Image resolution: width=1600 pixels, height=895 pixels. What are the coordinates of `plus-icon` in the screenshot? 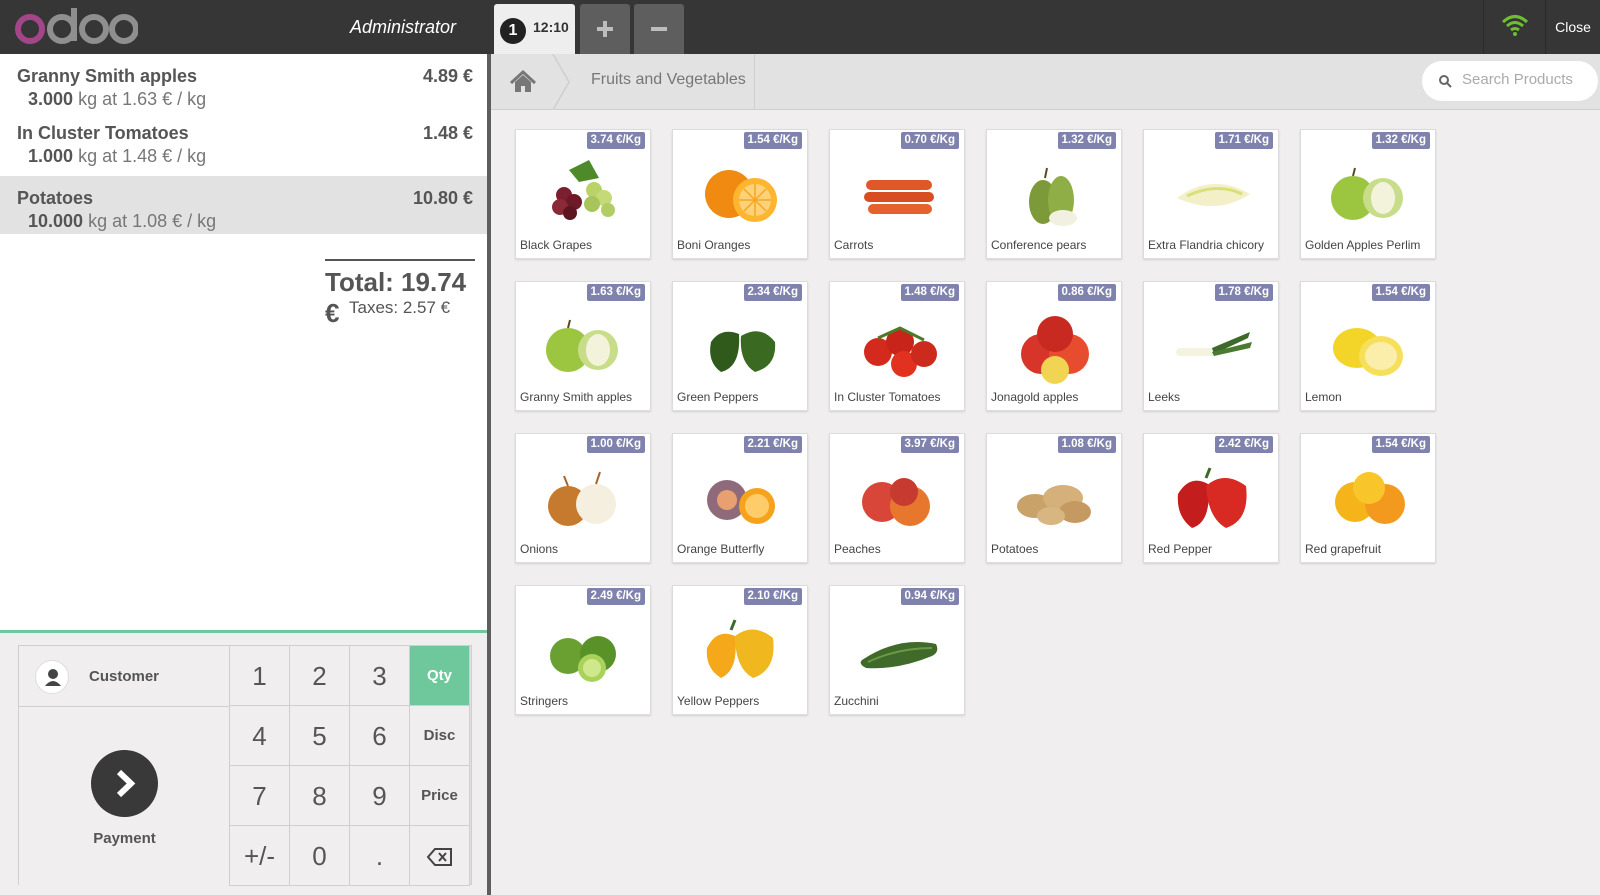 It's located at (605, 29).